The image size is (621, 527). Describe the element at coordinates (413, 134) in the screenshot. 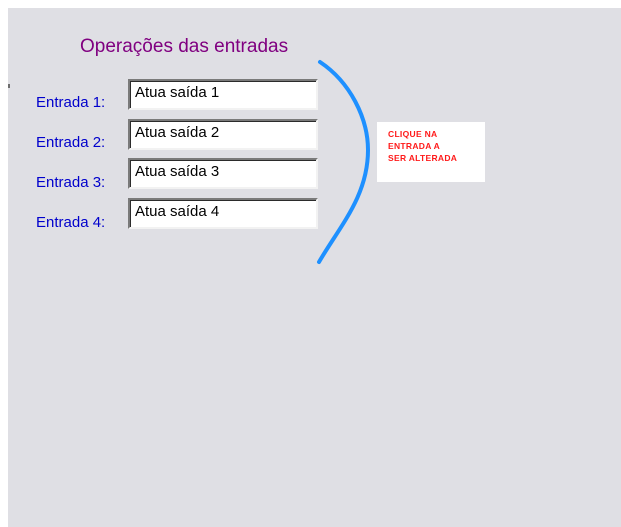

I see `instruction-line-1: CLIQUE NA` at that location.